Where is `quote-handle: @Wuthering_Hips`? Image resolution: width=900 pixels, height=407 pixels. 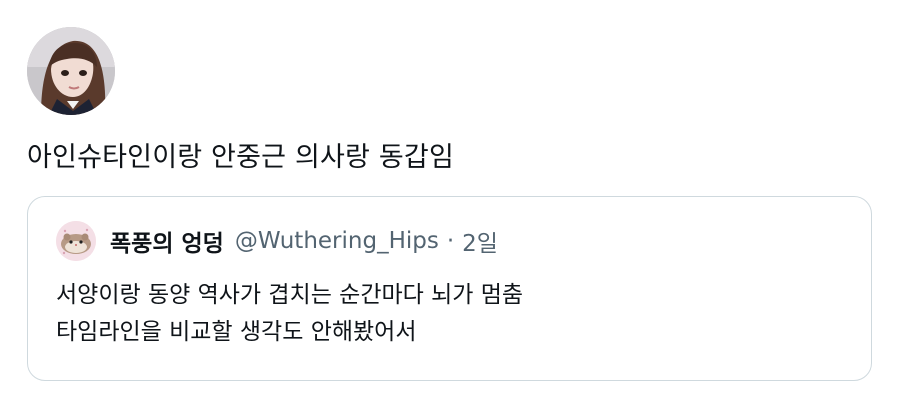
quote-handle: @Wuthering_Hips is located at coordinates (337, 241).